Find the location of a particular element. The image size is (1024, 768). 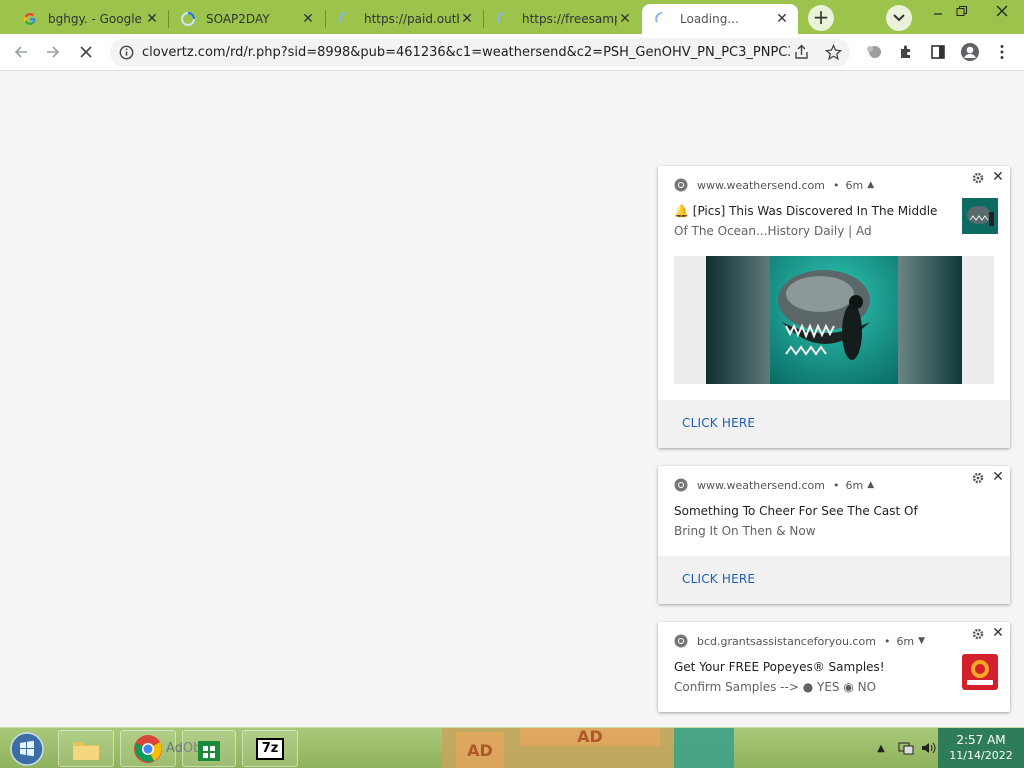

tab-search-button is located at coordinates (899, 18).